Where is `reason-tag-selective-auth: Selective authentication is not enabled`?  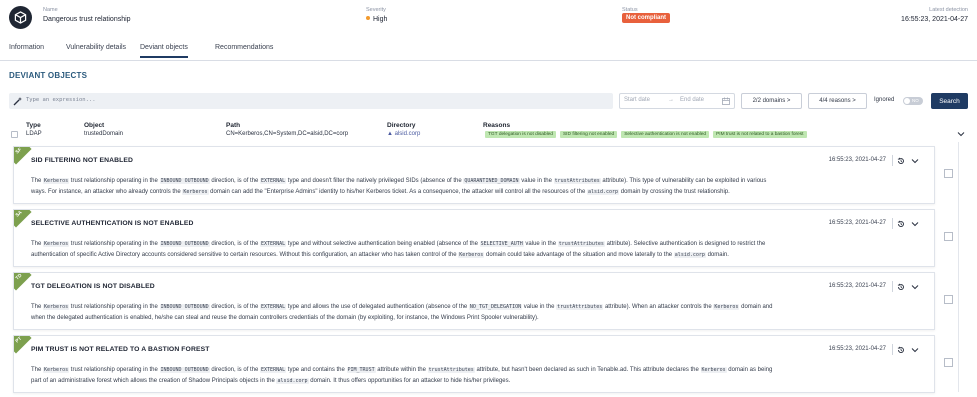 reason-tag-selective-auth: Selective authentication is not enabled is located at coordinates (665, 134).